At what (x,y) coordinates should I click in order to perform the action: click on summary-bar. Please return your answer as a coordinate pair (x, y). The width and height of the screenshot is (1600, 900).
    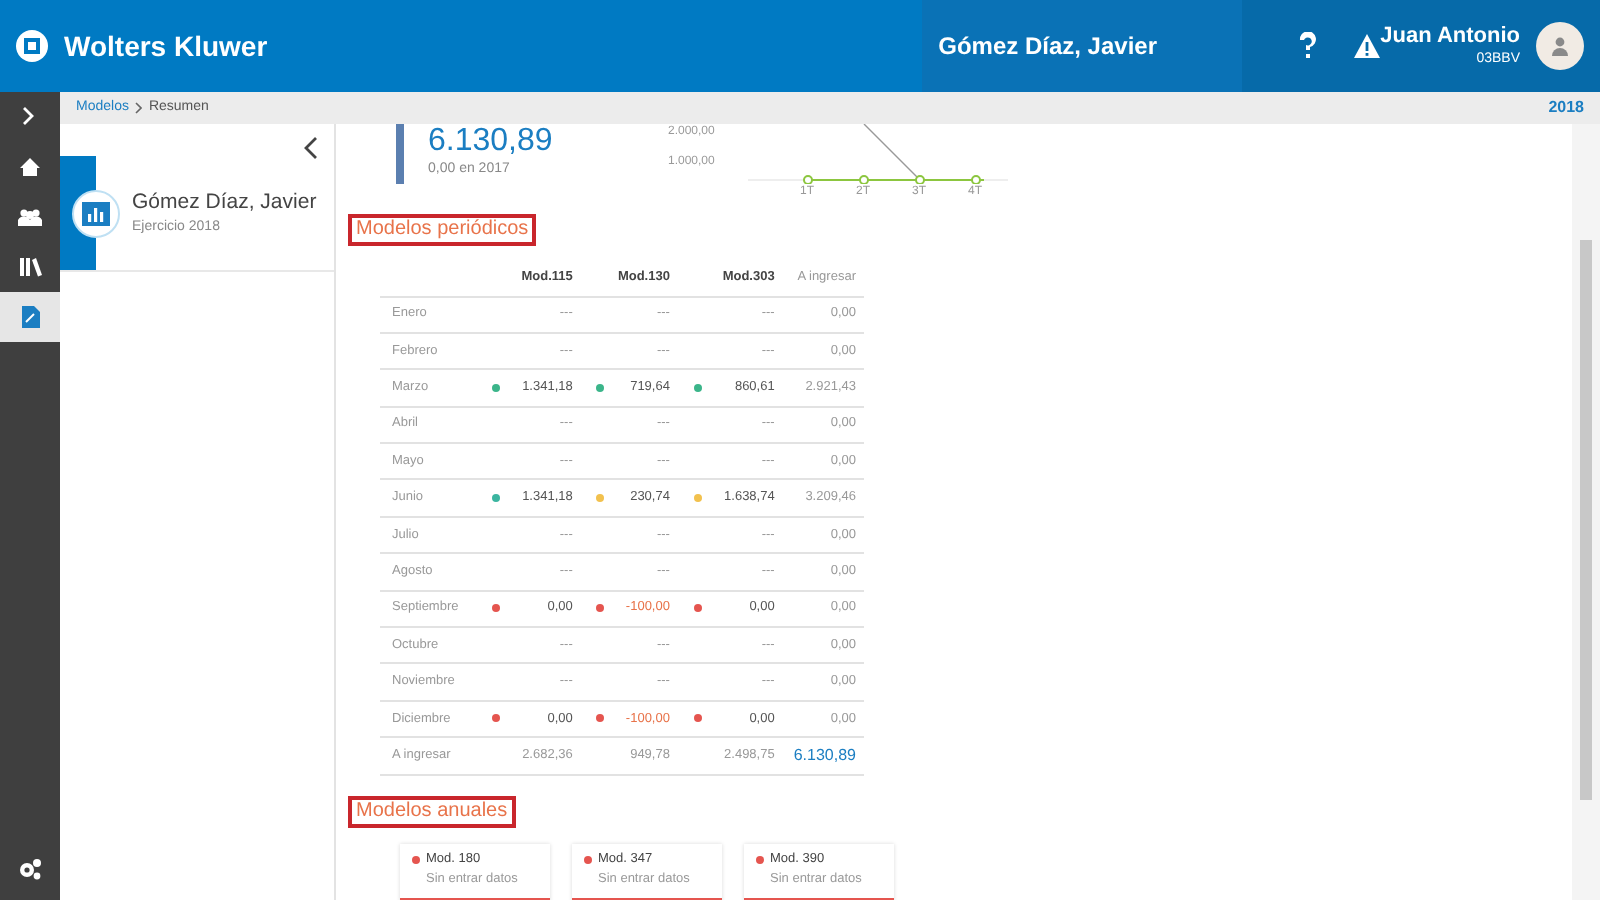
    Looking at the image, I should click on (400, 154).